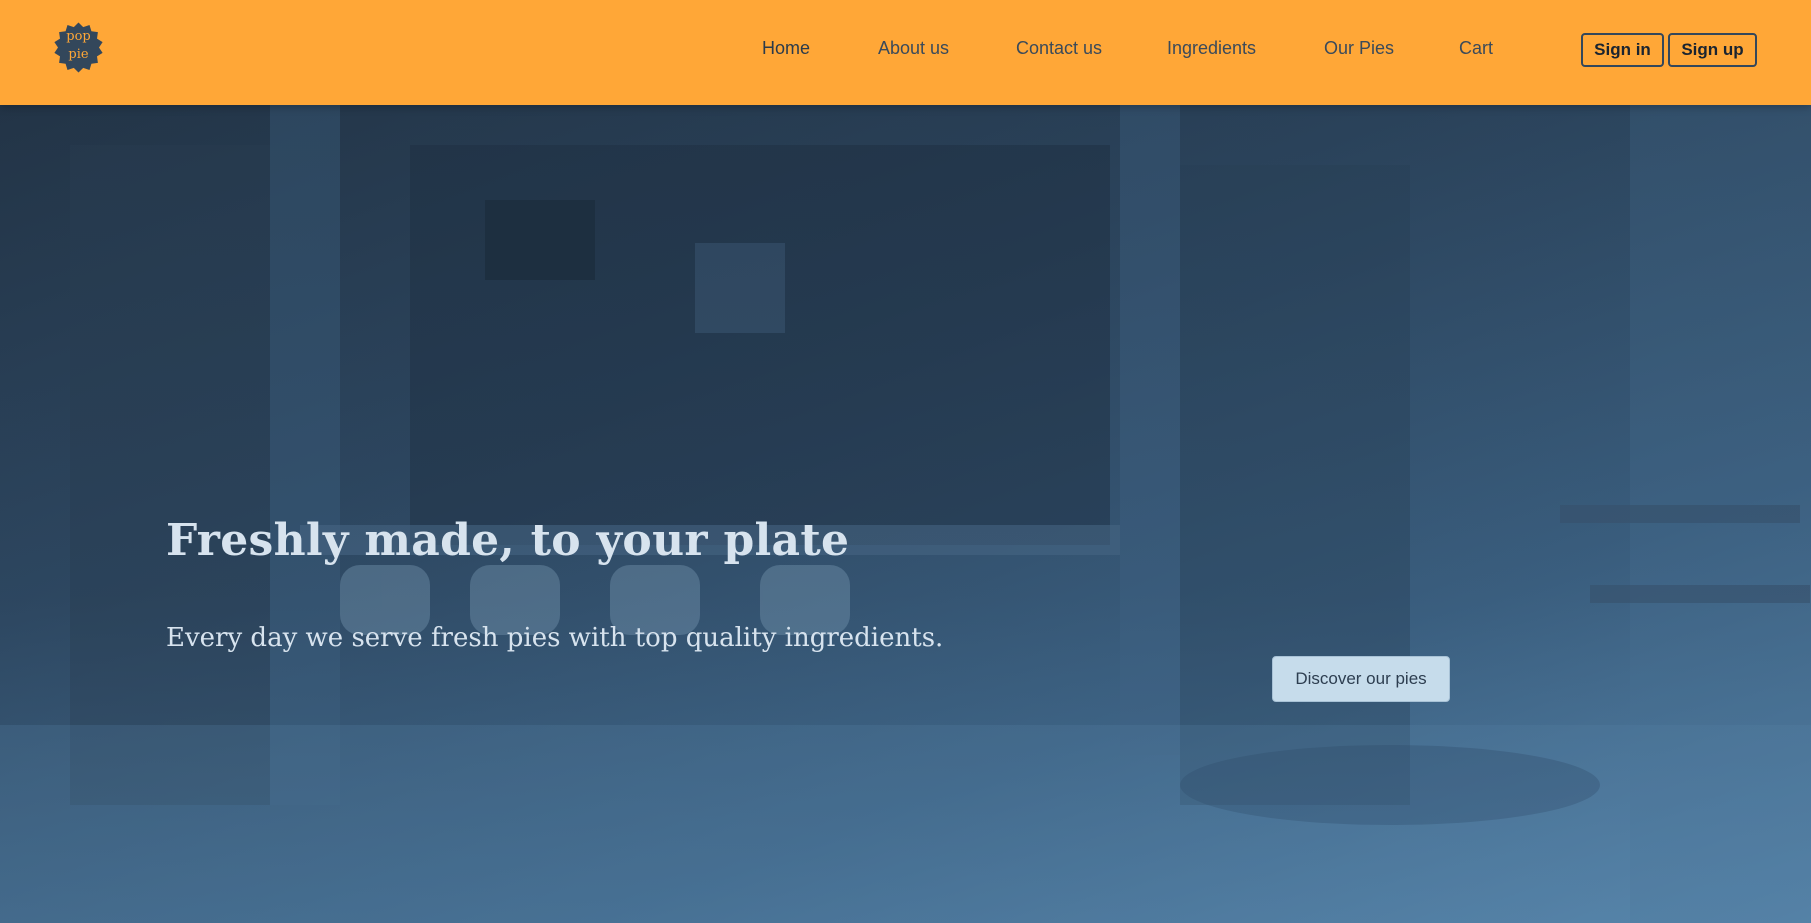  Describe the element at coordinates (1059, 48) in the screenshot. I see `nav-contact-us: Contact us` at that location.